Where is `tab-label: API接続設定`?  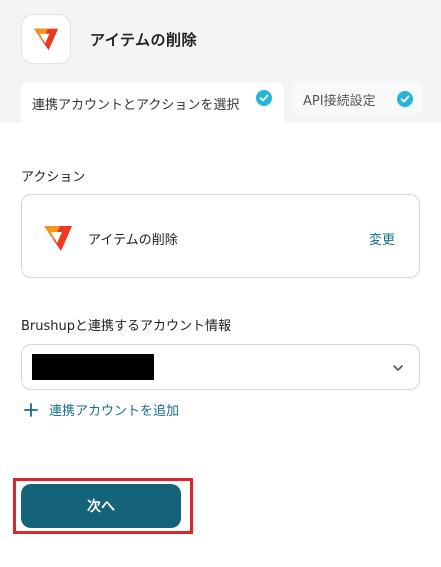
tab-label: API接続設定 is located at coordinates (339, 101).